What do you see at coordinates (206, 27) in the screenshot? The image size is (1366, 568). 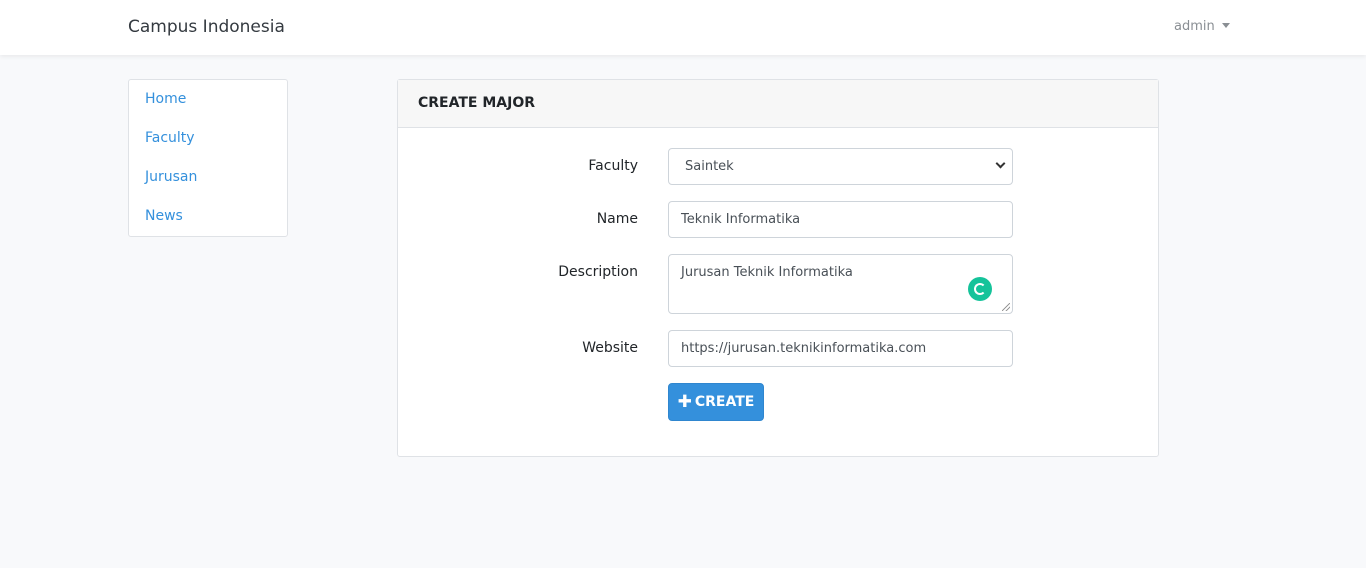 I see `brand-link: Campus Indonesia` at bounding box center [206, 27].